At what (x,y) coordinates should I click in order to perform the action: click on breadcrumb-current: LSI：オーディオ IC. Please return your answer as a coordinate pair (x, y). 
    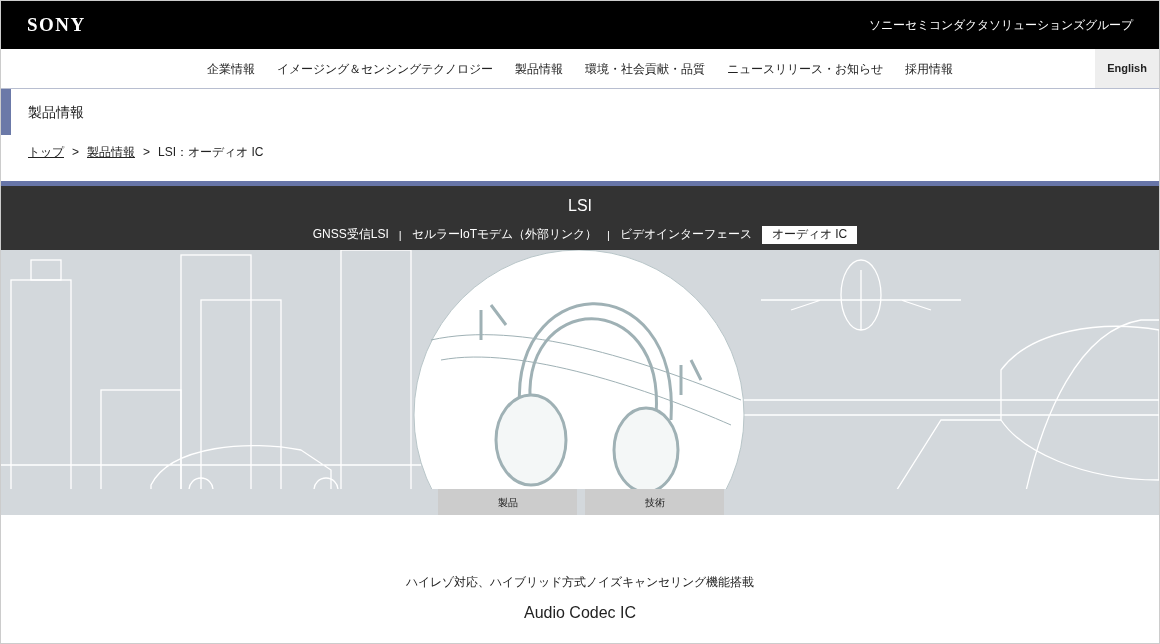
    Looking at the image, I should click on (211, 152).